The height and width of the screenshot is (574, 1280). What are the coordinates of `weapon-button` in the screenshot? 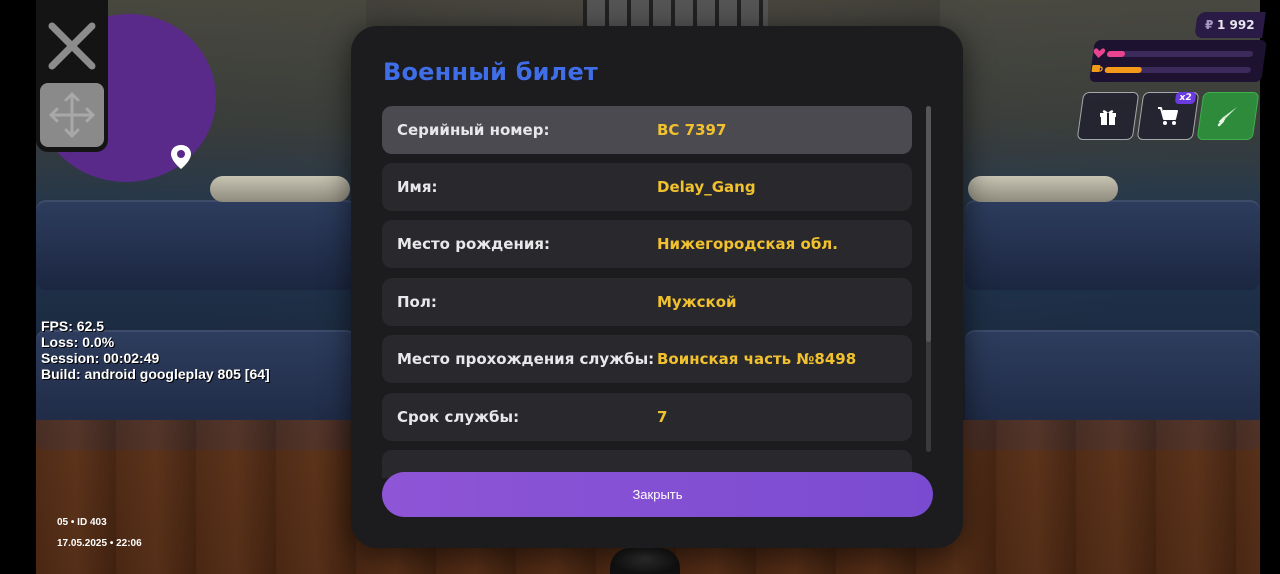 It's located at (1228, 116).